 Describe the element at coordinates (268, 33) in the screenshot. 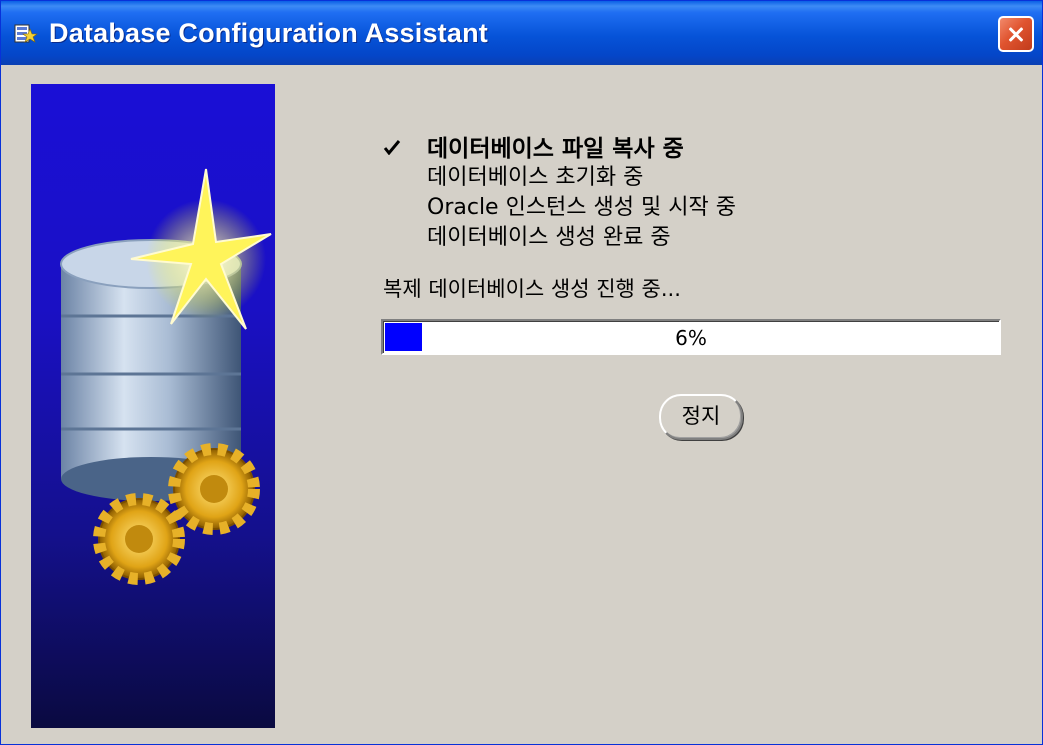

I see `window-title: Database Configuration Assistant` at that location.